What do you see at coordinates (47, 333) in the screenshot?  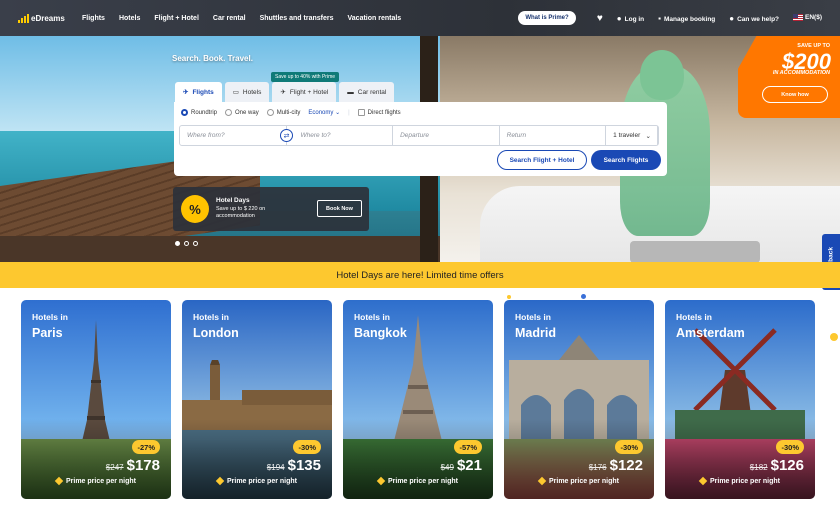 I see `card-city: Paris` at bounding box center [47, 333].